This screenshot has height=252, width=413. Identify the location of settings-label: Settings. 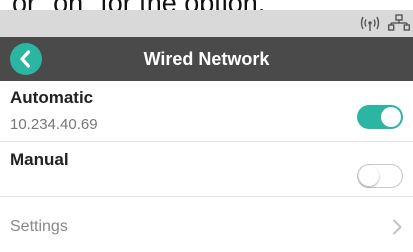
(39, 226).